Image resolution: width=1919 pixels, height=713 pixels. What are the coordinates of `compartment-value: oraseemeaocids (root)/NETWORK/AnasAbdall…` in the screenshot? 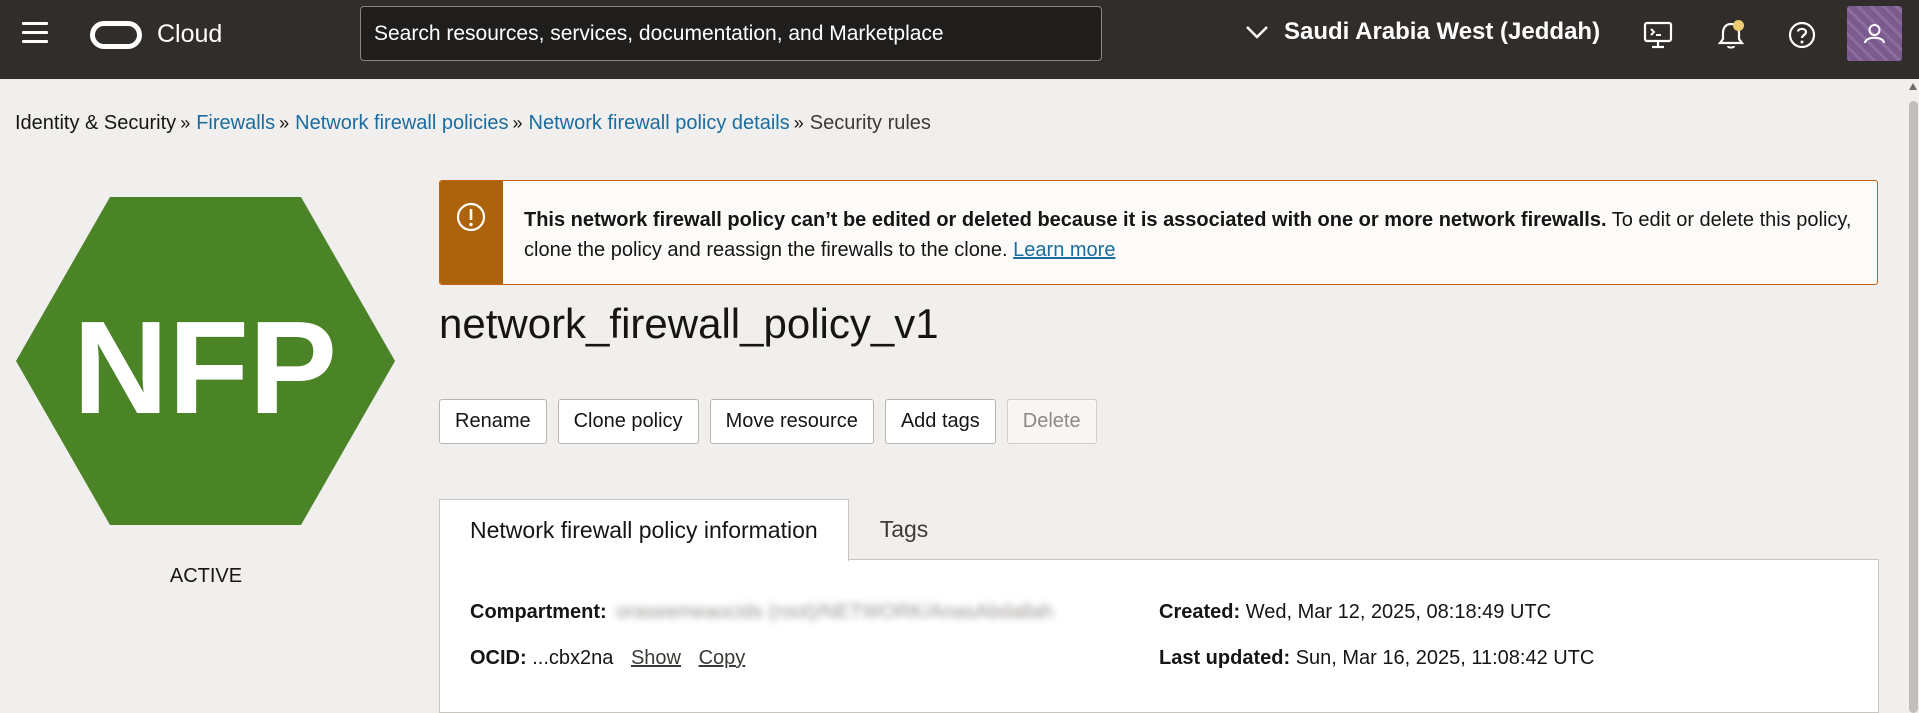 It's located at (834, 612).